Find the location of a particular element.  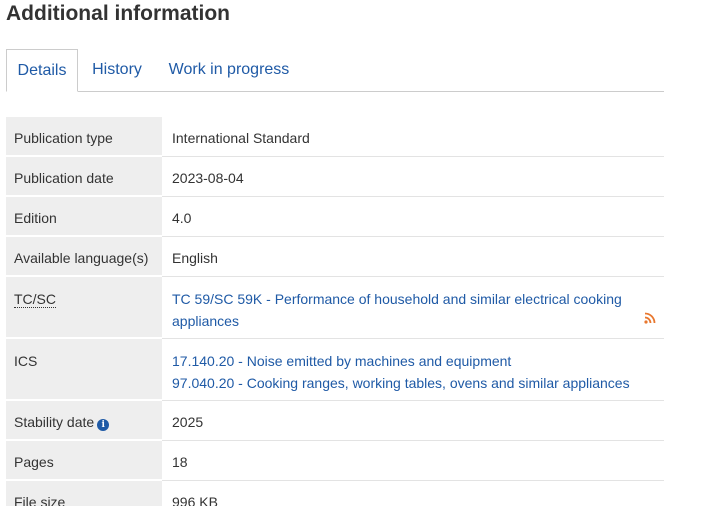

file-size-unit: KB is located at coordinates (208, 500).